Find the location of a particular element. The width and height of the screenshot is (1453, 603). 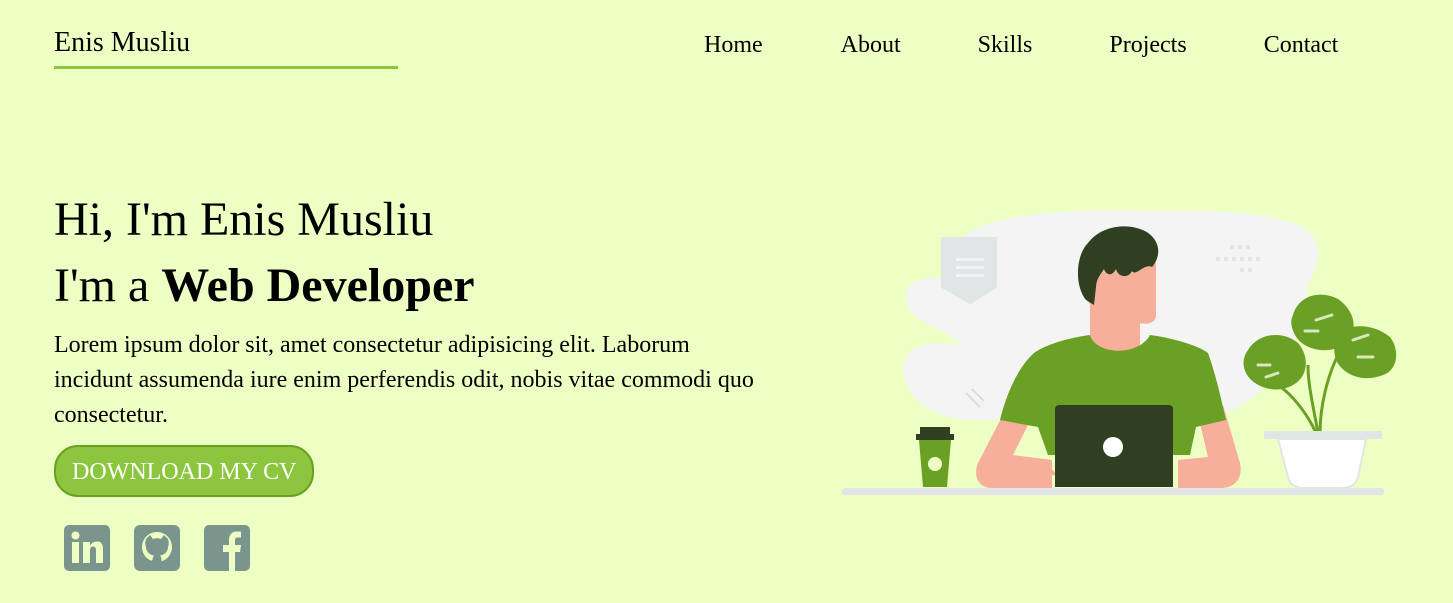

nav-item-contact: Contact is located at coordinates (1301, 45).